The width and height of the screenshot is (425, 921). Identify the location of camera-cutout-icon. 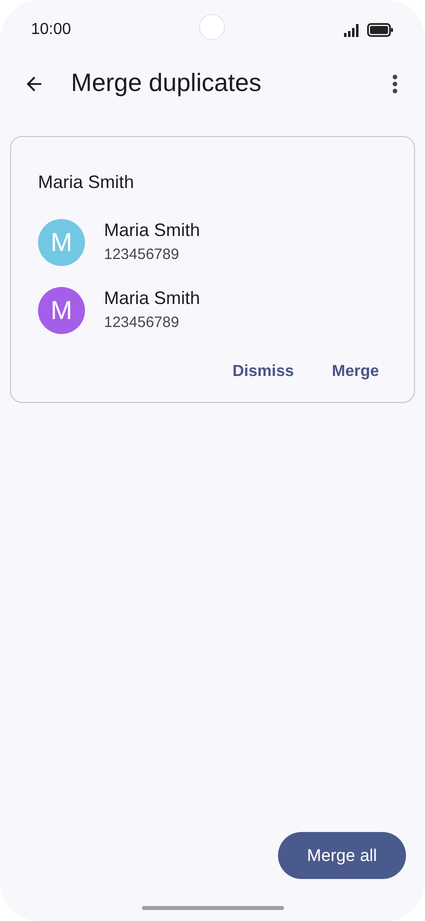
(212, 27).